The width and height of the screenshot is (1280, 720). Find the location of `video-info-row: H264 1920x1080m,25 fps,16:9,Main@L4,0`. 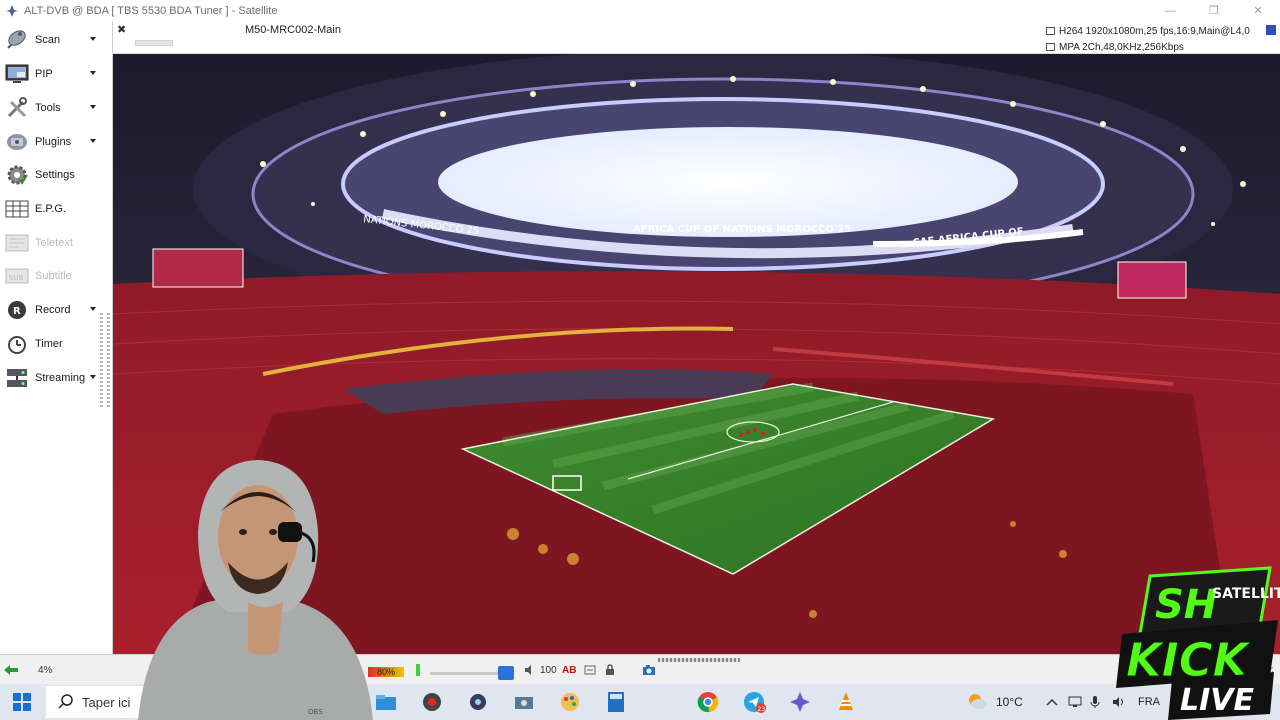

video-info-row: H264 1920x1080m,25 fps,16:9,Main@L4,0 is located at coordinates (1160, 31).